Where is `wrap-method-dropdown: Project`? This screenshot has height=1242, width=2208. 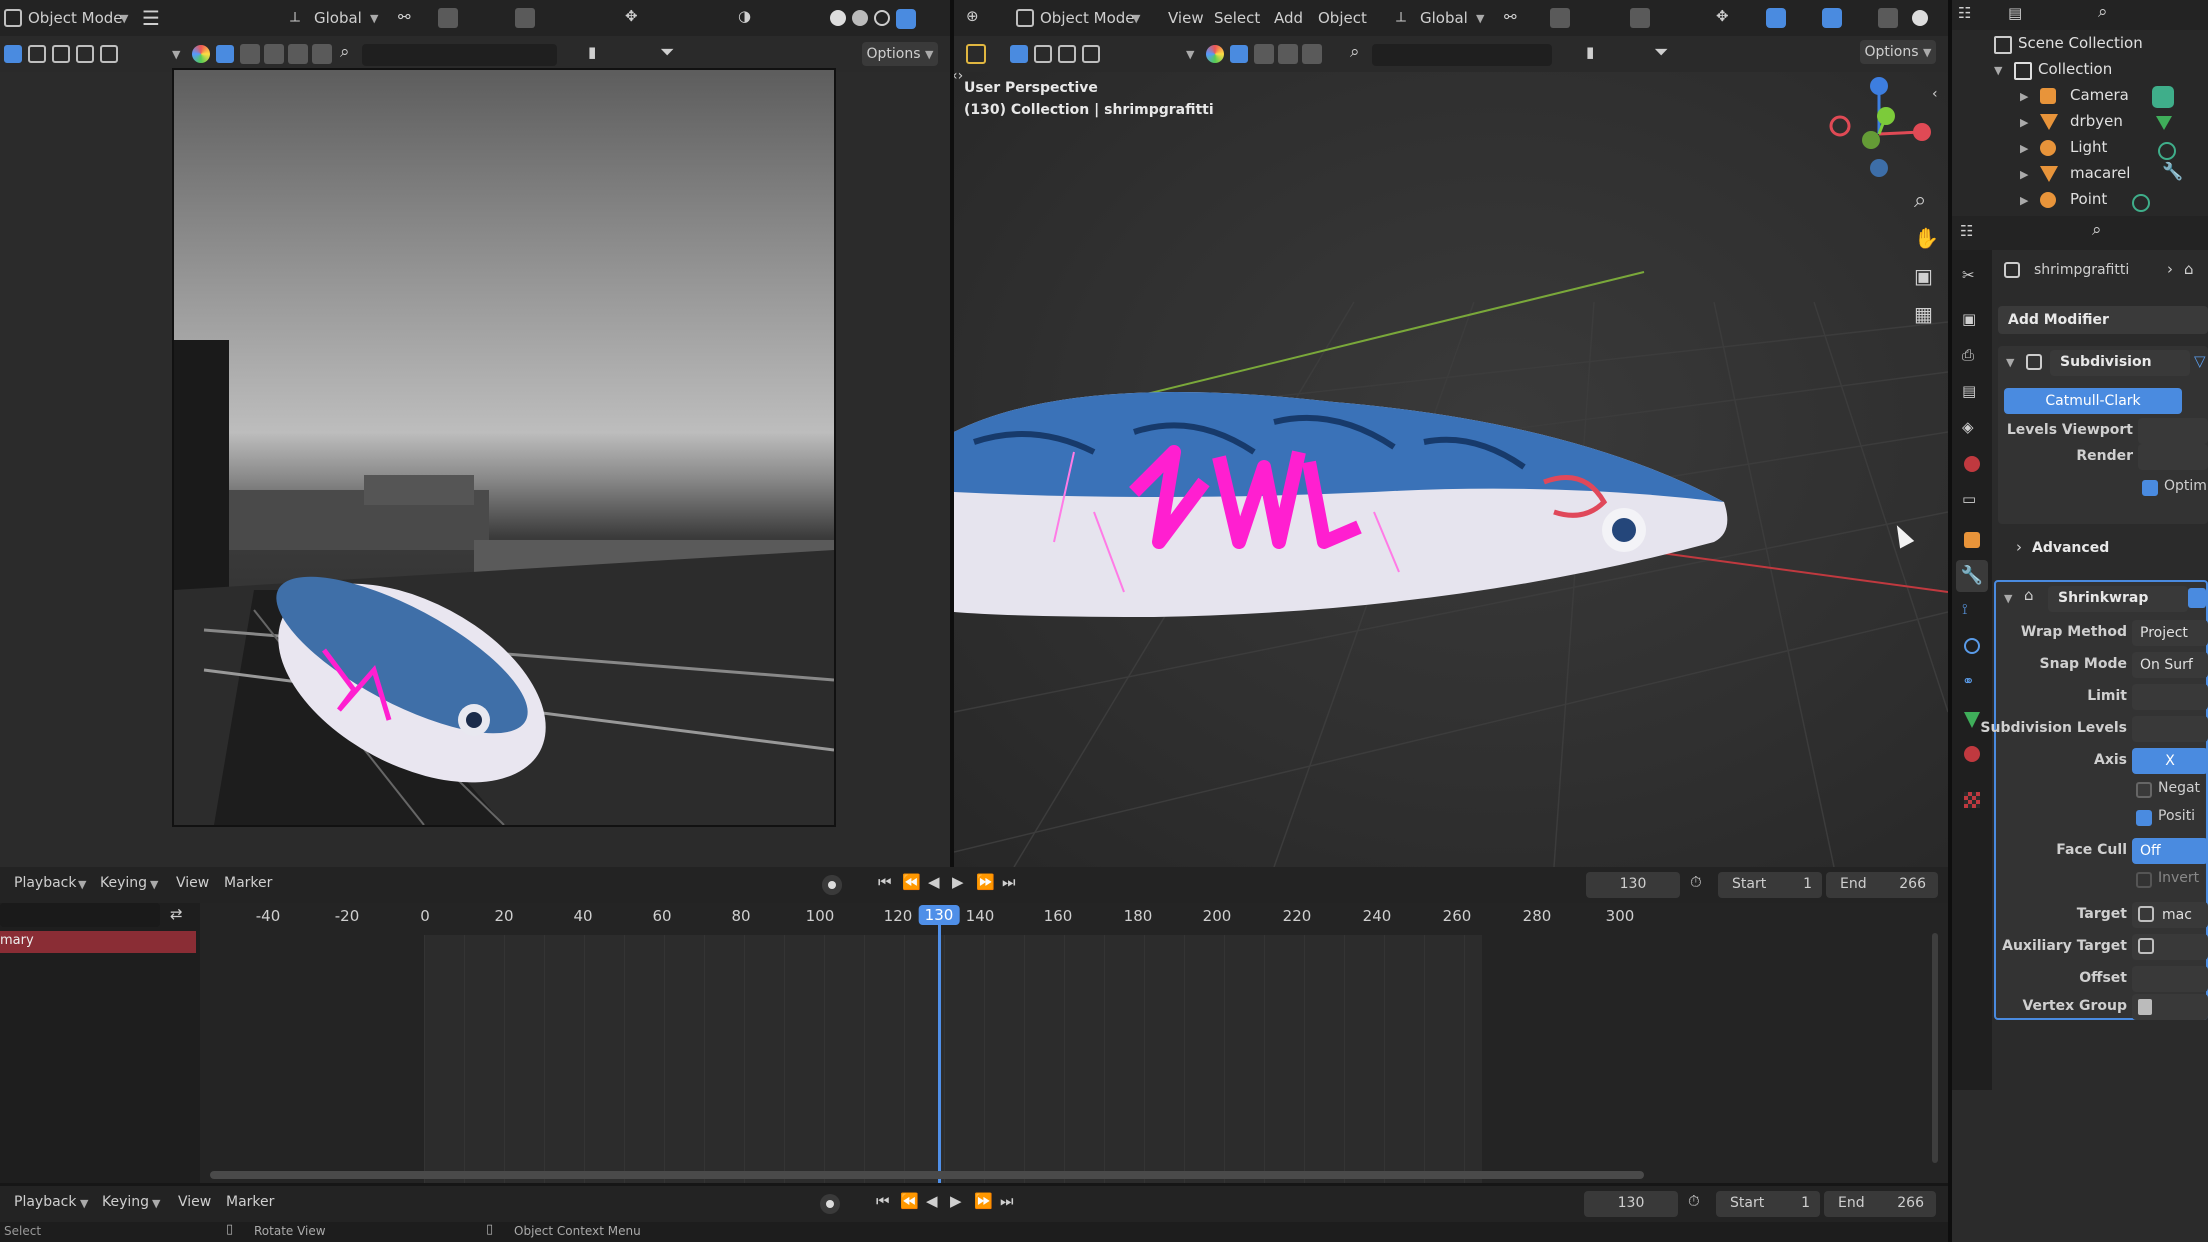 wrap-method-dropdown: Project is located at coordinates (2170, 633).